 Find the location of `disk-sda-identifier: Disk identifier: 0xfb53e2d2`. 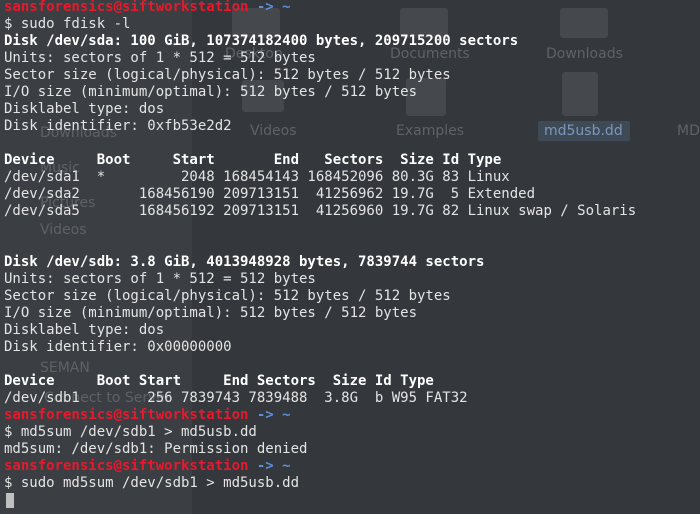

disk-sda-identifier: Disk identifier: 0xfb53e2d2 is located at coordinates (118, 126).